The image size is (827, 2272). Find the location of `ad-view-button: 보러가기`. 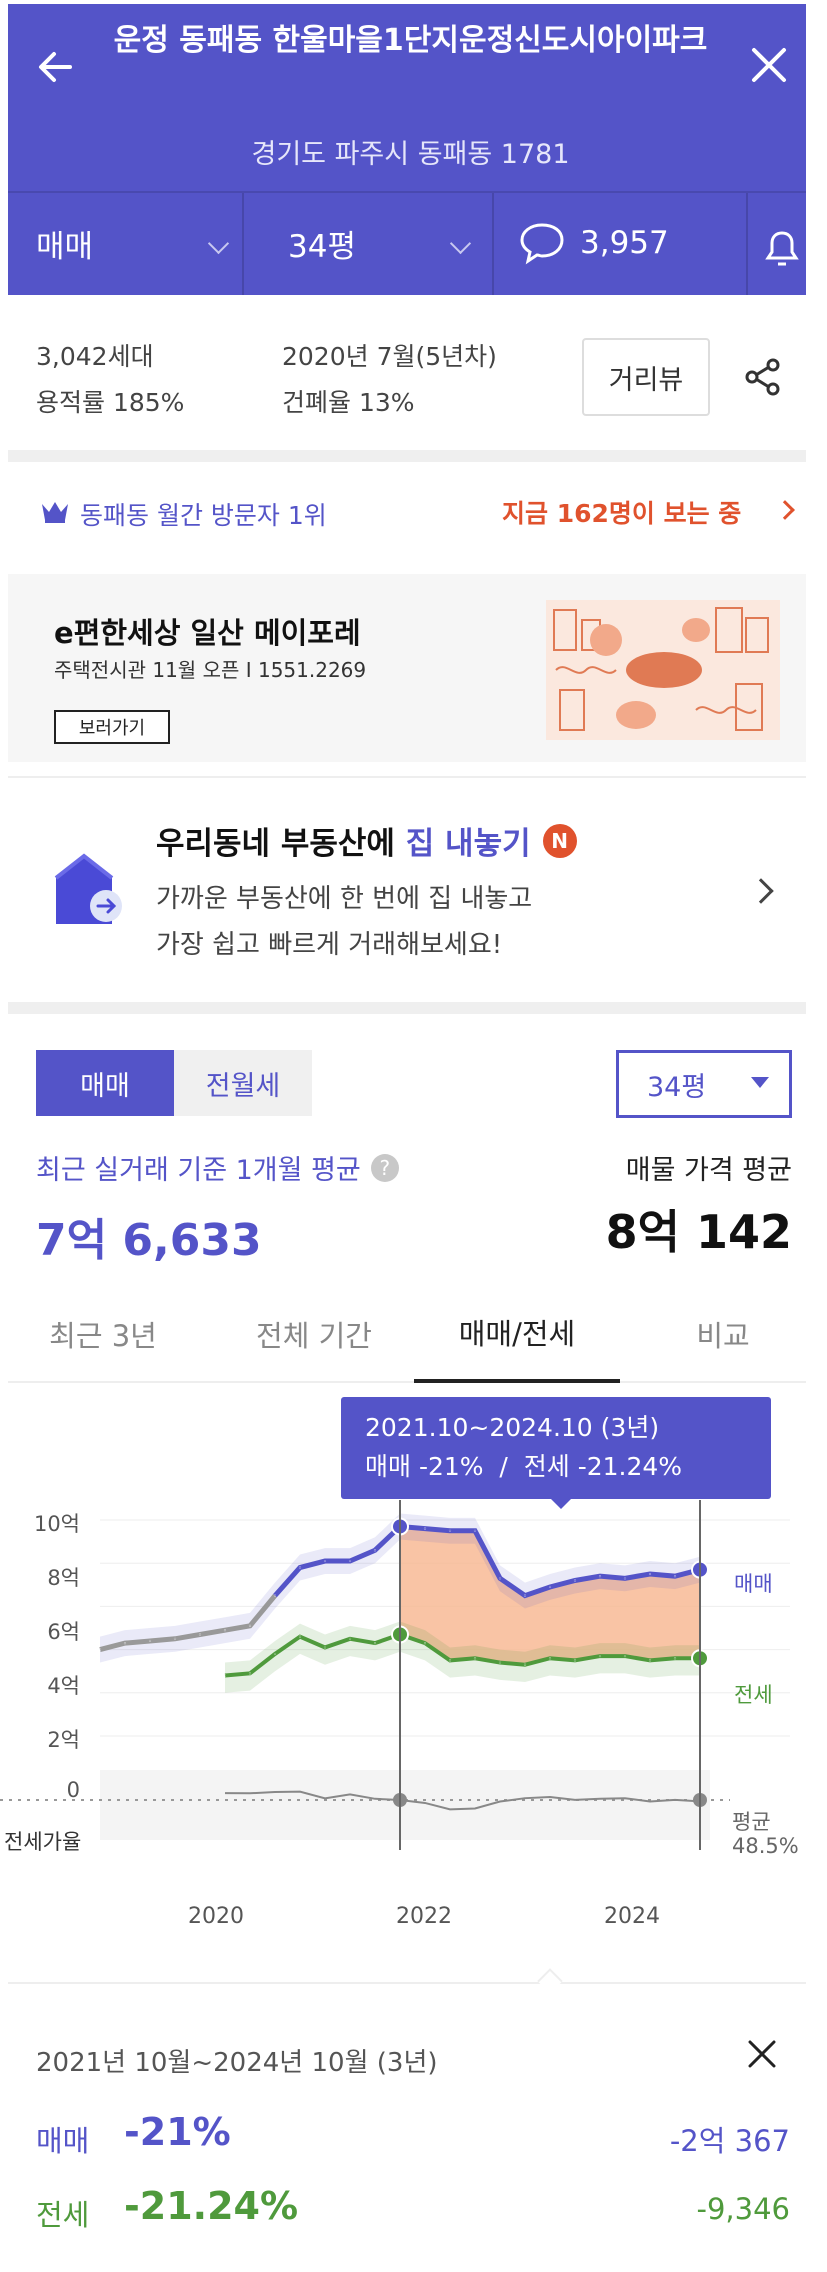

ad-view-button: 보러가기 is located at coordinates (112, 727).